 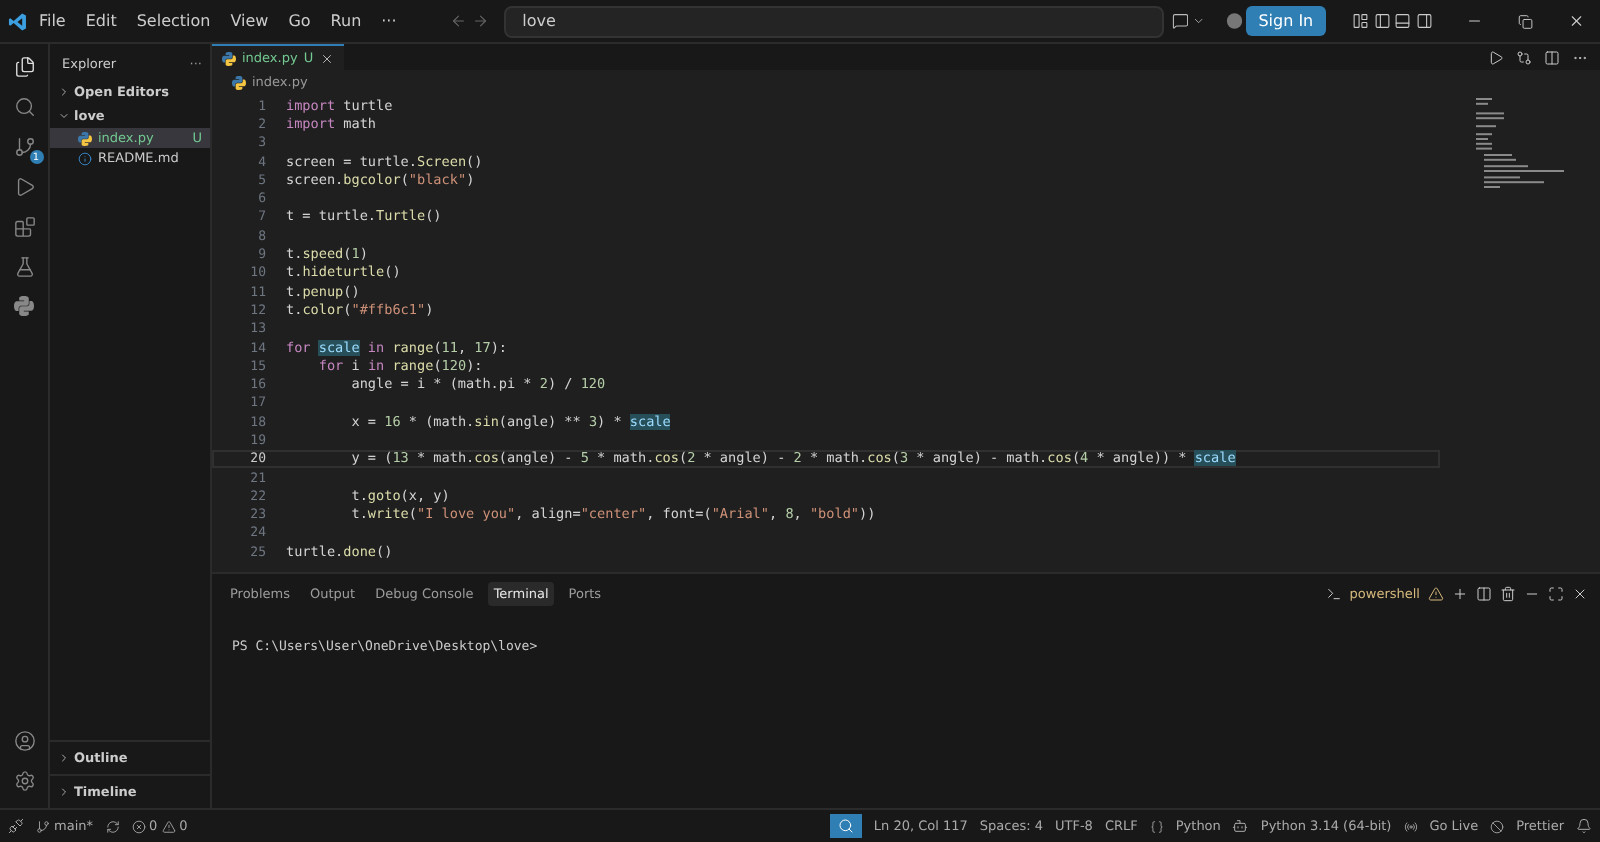 I want to click on split-editor-icon, so click(x=1552, y=57).